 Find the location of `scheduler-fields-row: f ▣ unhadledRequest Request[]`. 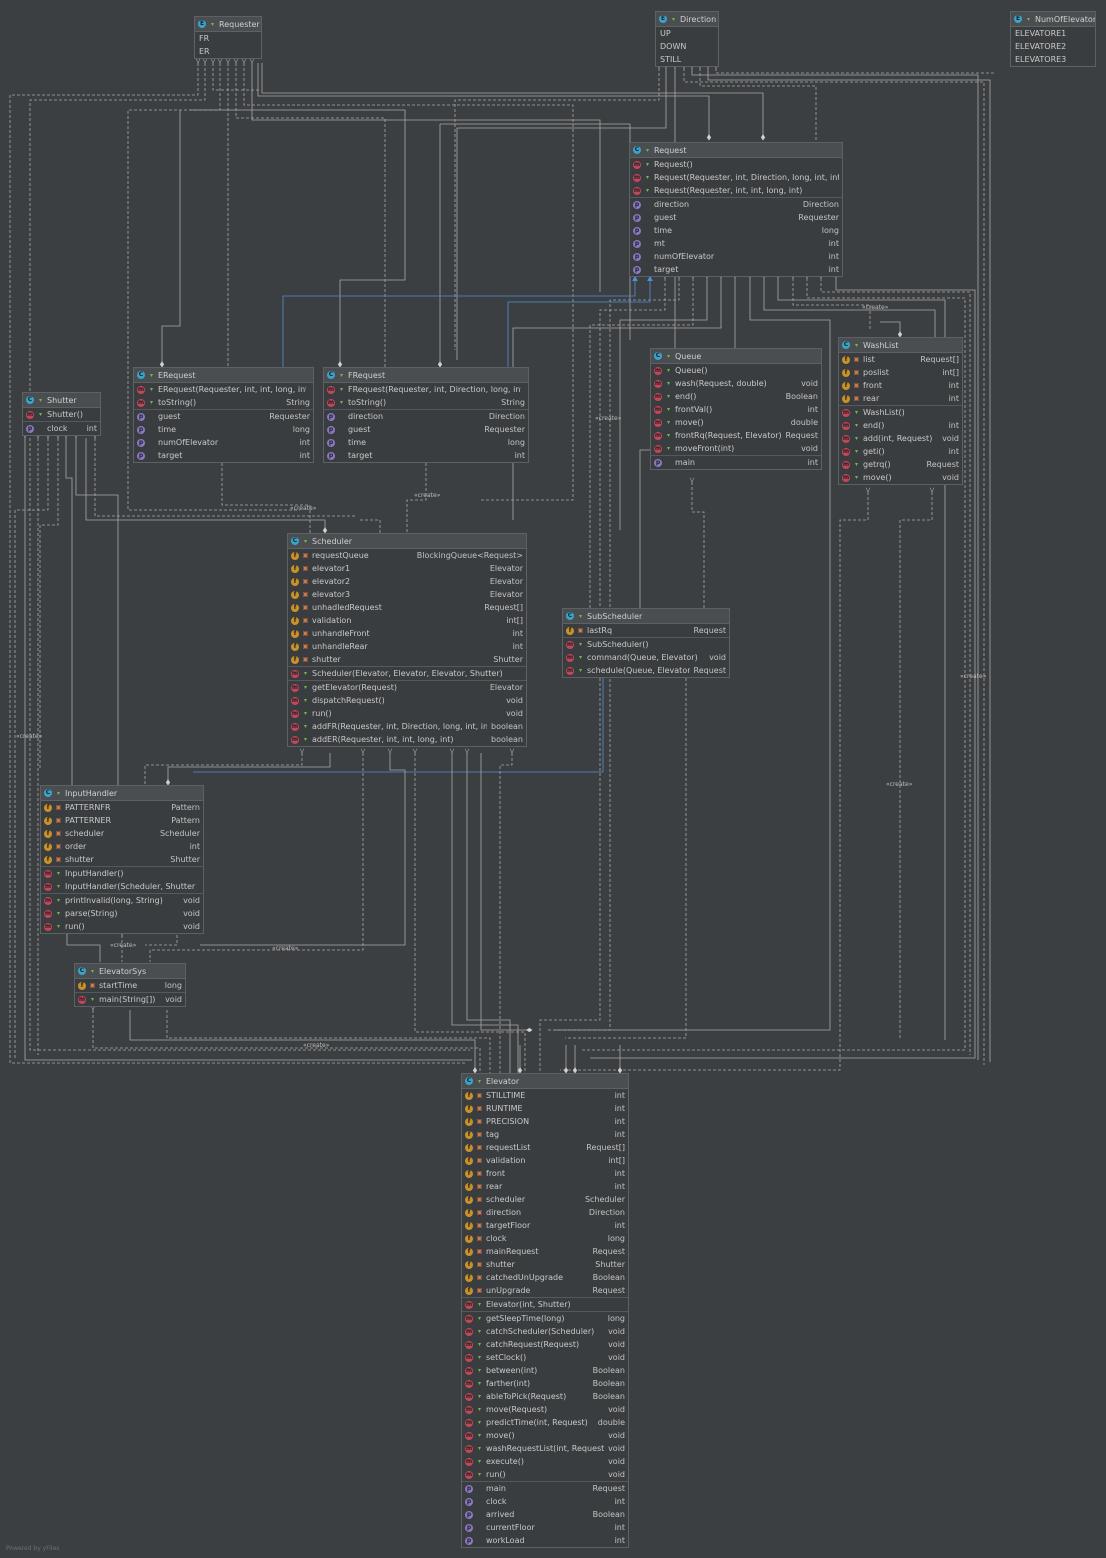

scheduler-fields-row: f ▣ unhadledRequest Request[] is located at coordinates (407, 607).